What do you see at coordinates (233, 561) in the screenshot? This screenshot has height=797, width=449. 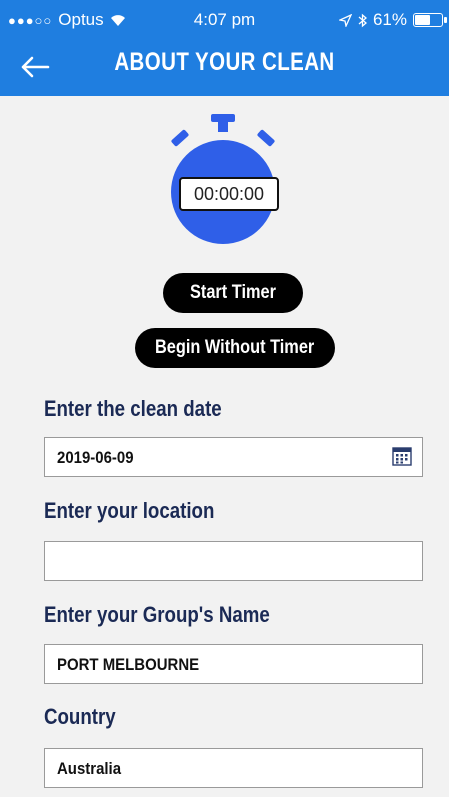 I see `location-field` at bounding box center [233, 561].